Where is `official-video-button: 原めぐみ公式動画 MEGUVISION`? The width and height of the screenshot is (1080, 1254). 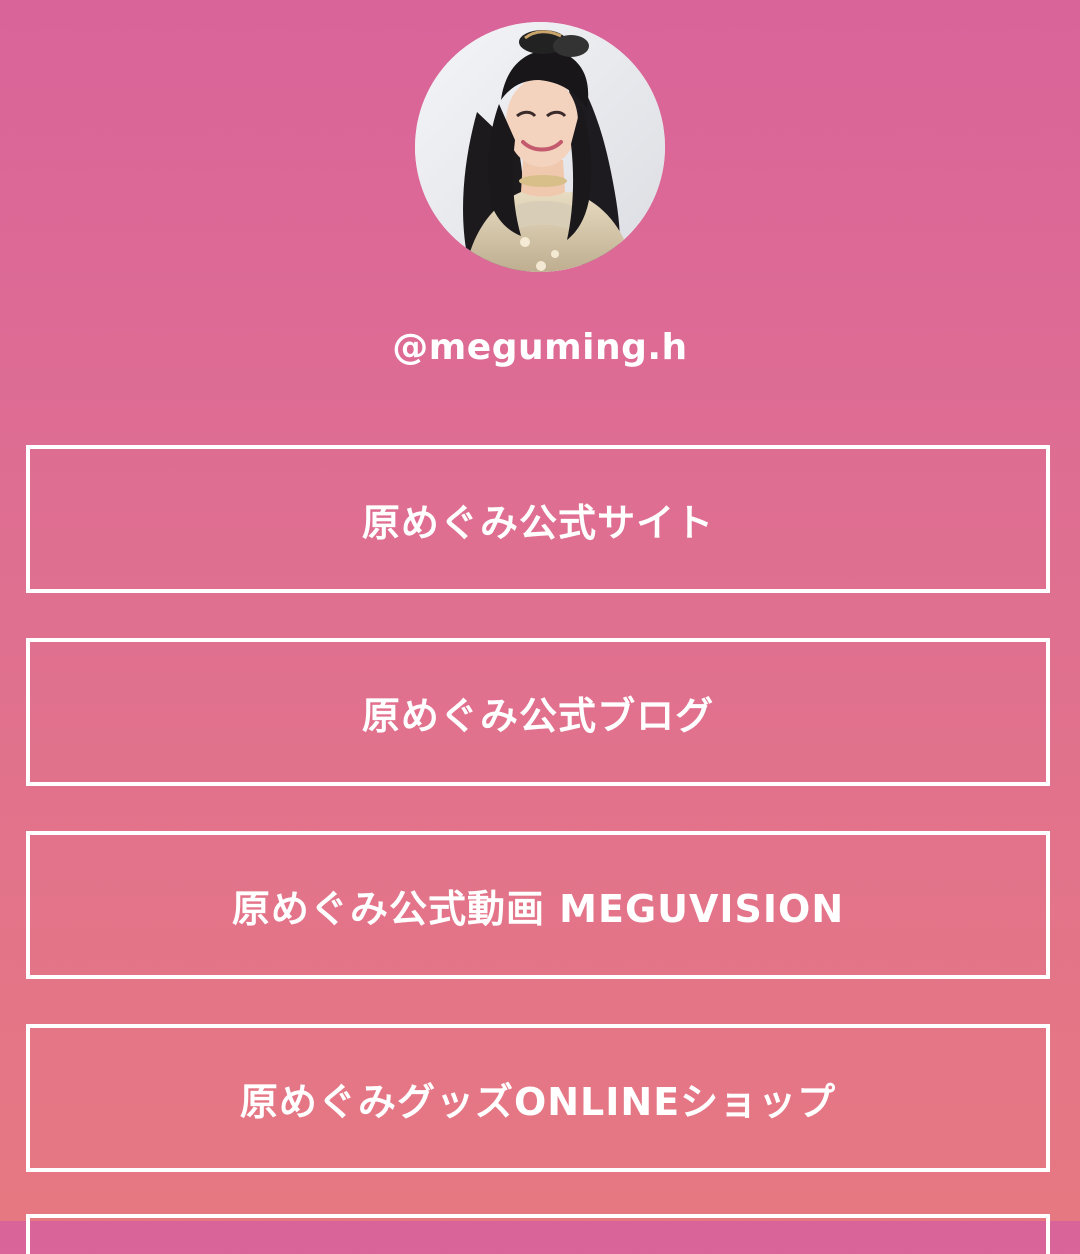 official-video-button: 原めぐみ公式動画 MEGUVISION is located at coordinates (538, 905).